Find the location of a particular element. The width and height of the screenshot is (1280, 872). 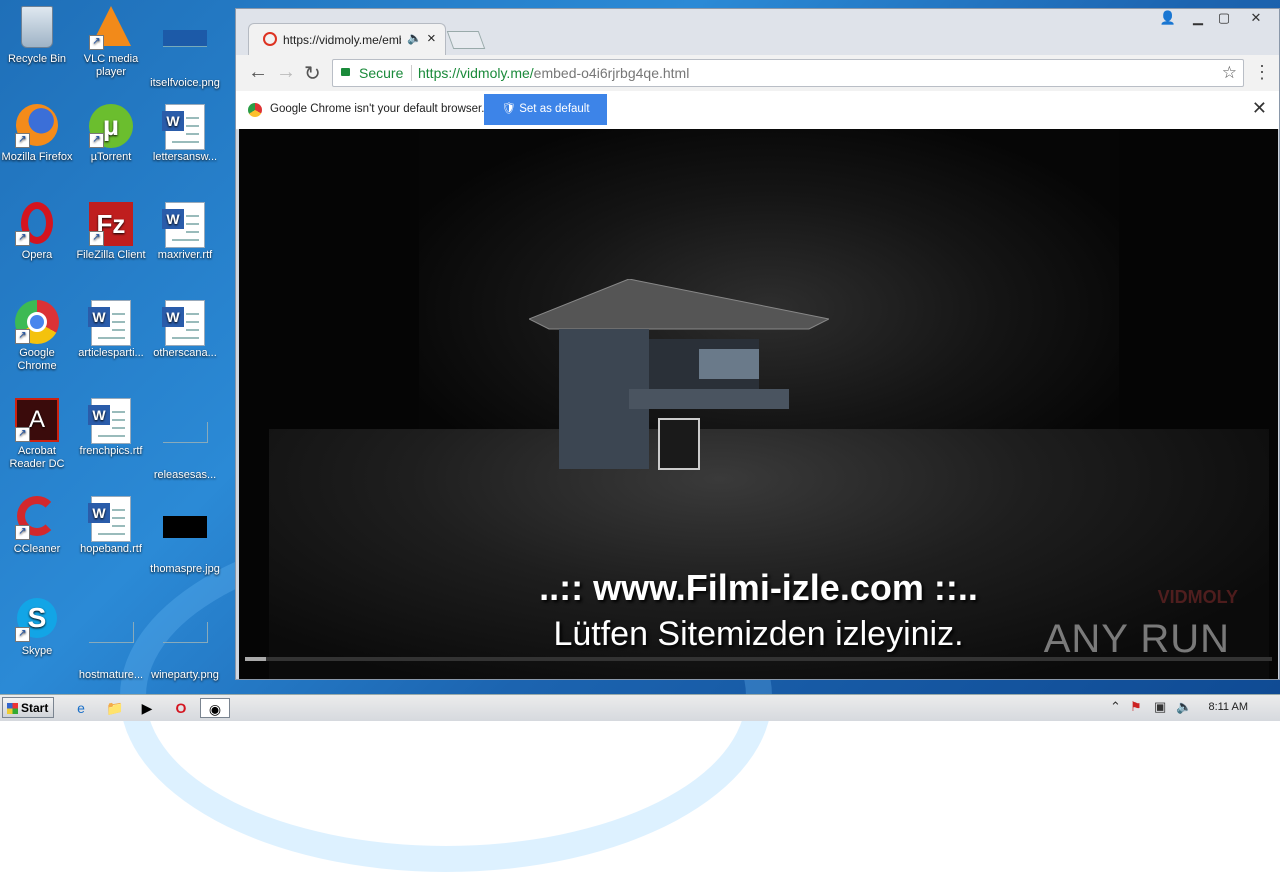

profile-icon: 👤 is located at coordinates (1168, 18).